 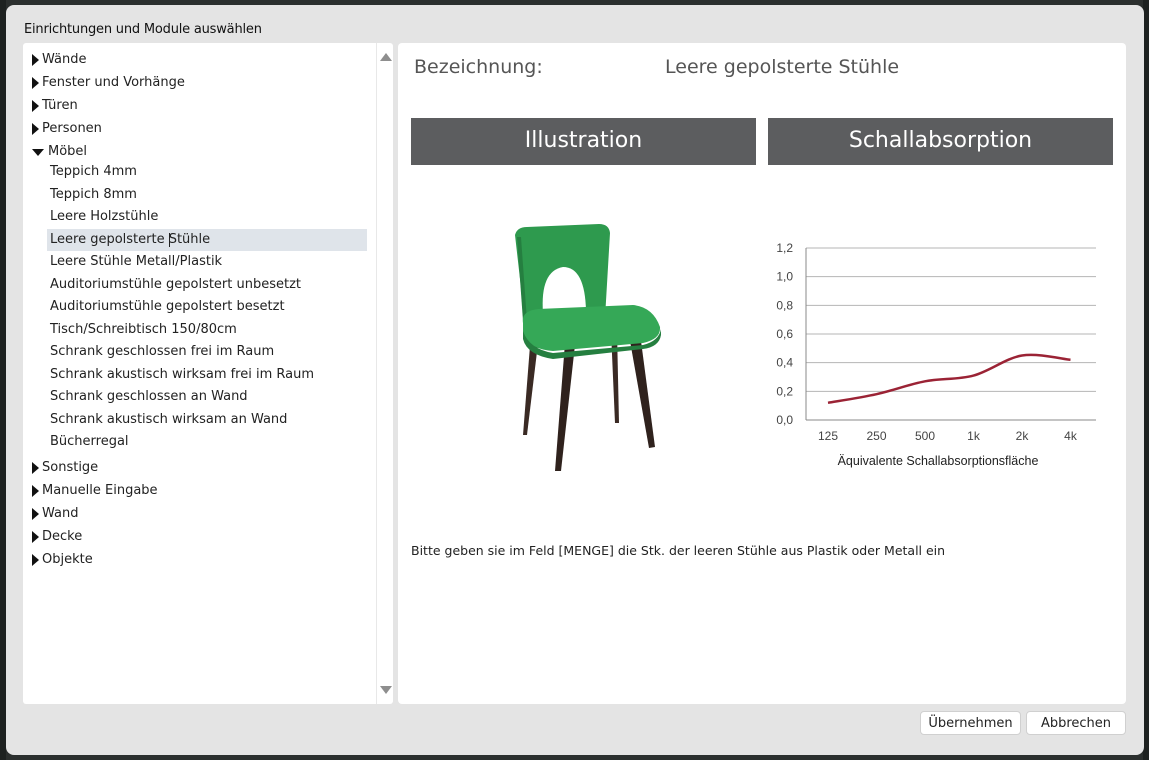 I want to click on tree-category: Personen, so click(x=200, y=129).